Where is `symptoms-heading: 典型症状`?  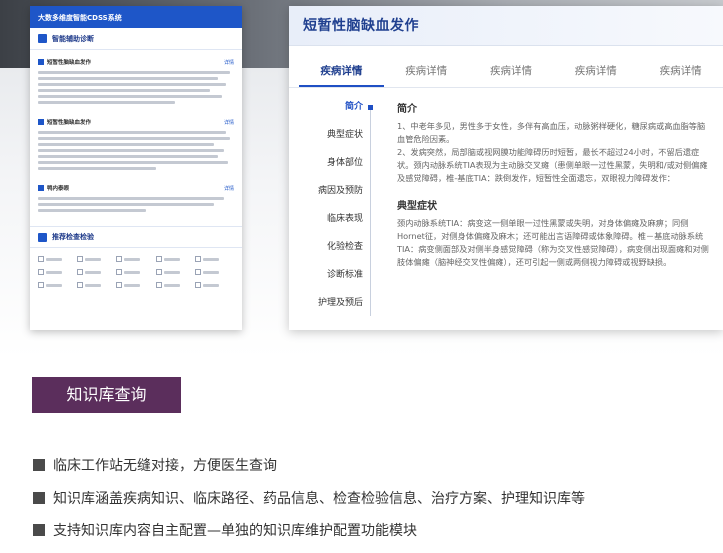 symptoms-heading: 典型症状 is located at coordinates (417, 206).